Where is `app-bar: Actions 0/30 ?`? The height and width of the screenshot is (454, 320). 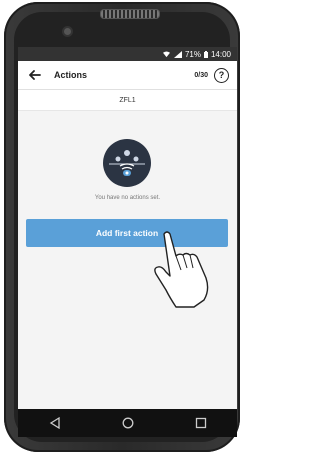 app-bar: Actions 0/30 ? is located at coordinates (127, 75).